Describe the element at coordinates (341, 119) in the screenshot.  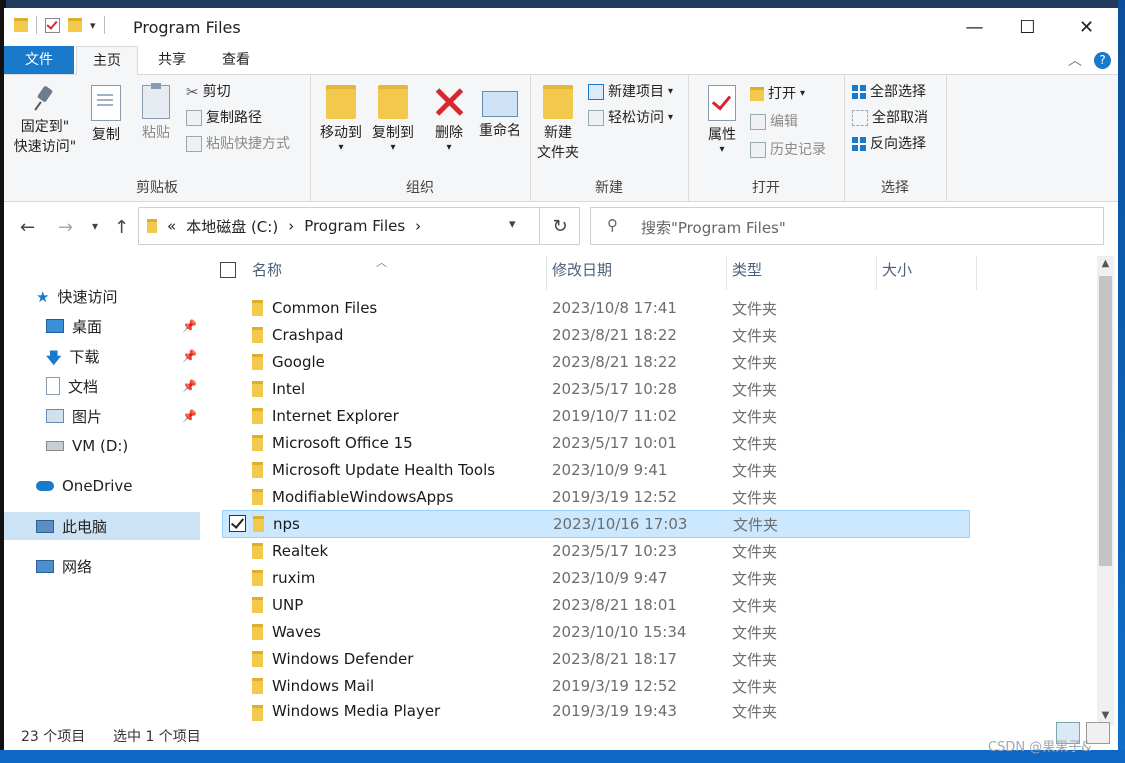
I see `move-to-button: 移动到 ▾` at that location.